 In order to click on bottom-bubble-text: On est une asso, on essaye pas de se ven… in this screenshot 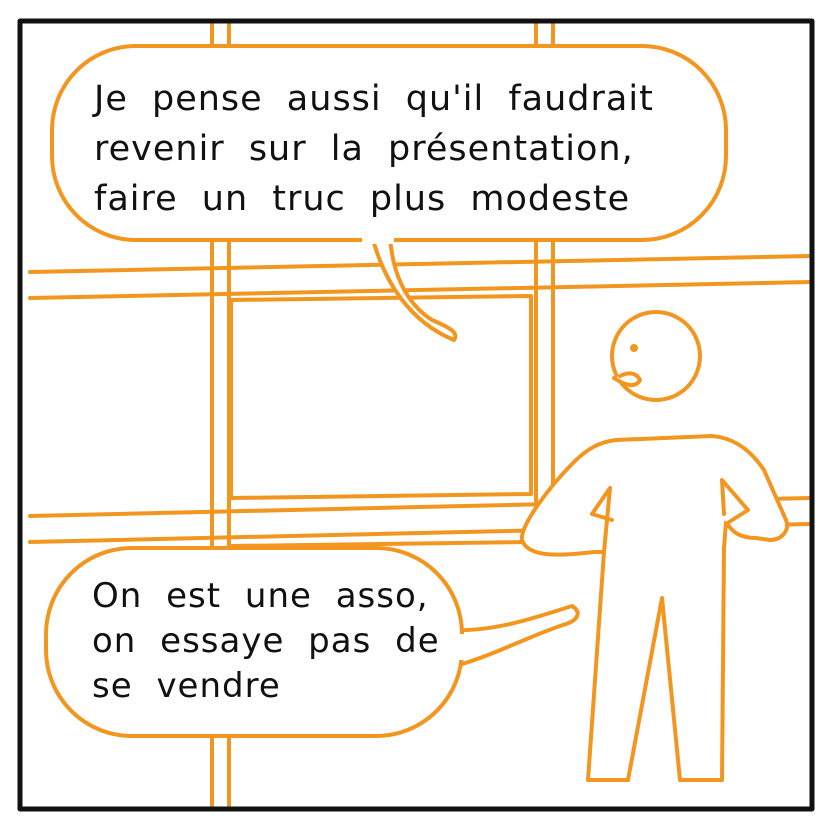, I will do `click(266, 641)`.